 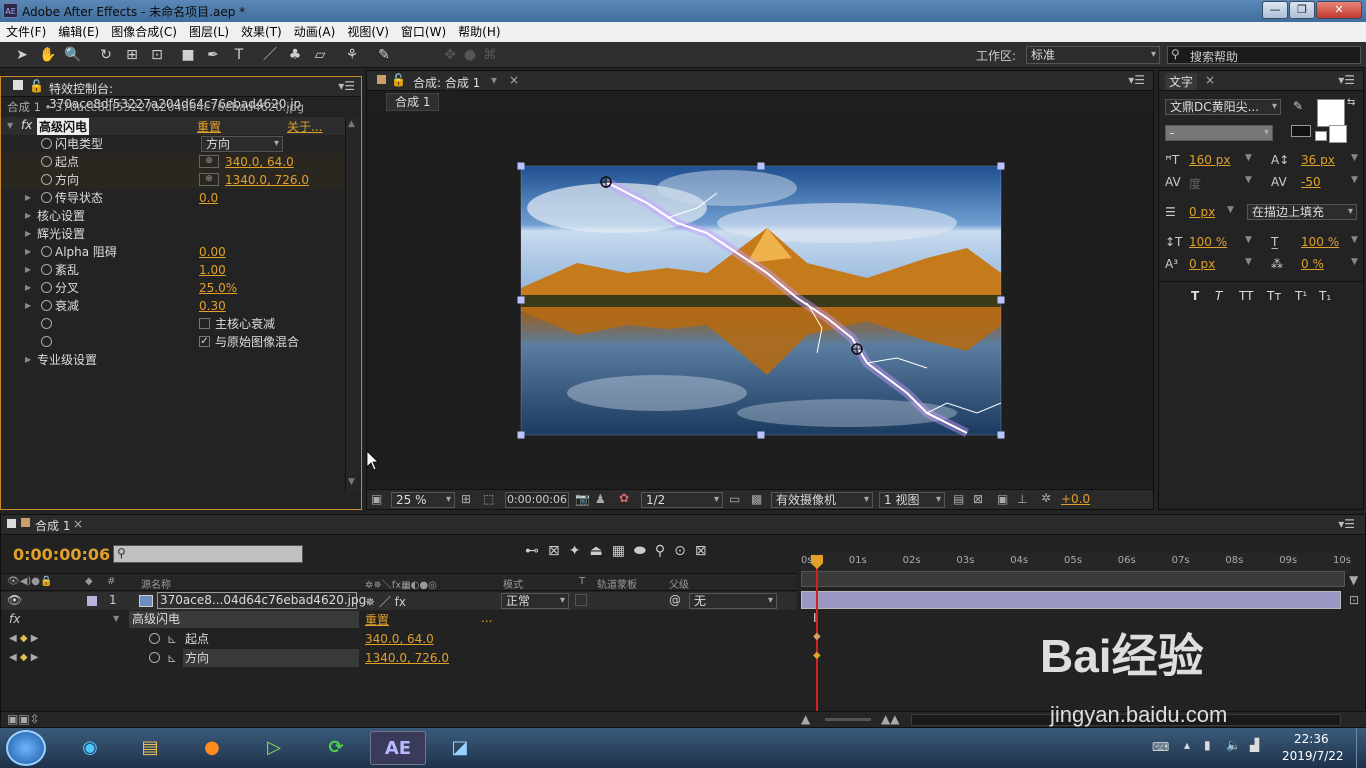 What do you see at coordinates (413, 102) in the screenshot?
I see `comp-breadcrumb: 合成 1` at bounding box center [413, 102].